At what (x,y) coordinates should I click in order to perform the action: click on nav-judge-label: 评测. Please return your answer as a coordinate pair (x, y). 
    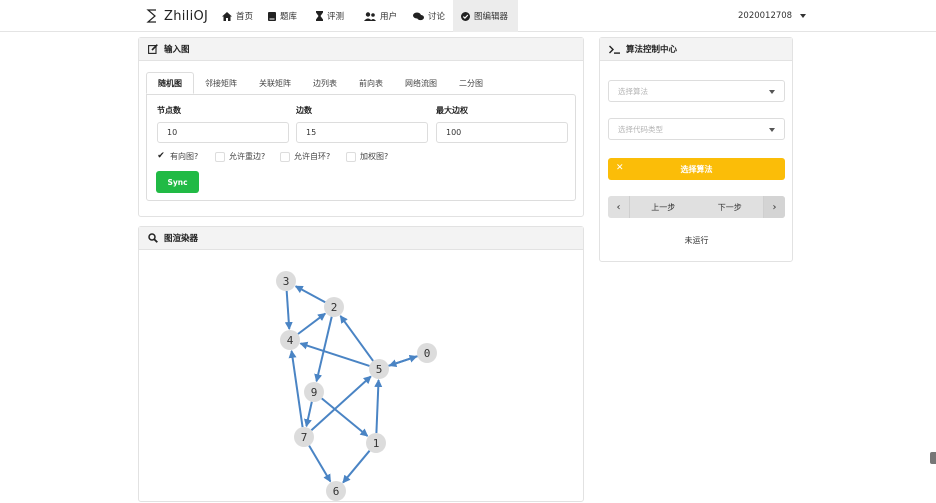
    Looking at the image, I should click on (336, 17).